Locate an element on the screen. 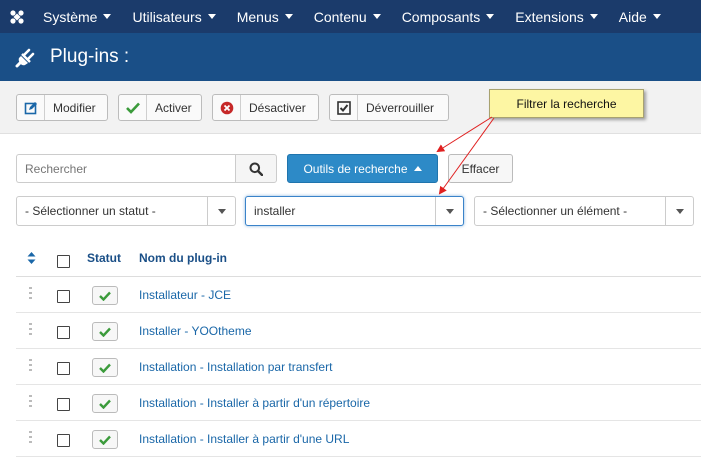 This screenshot has height=468, width=701. menu-contenu: Contenu is located at coordinates (349, 16).